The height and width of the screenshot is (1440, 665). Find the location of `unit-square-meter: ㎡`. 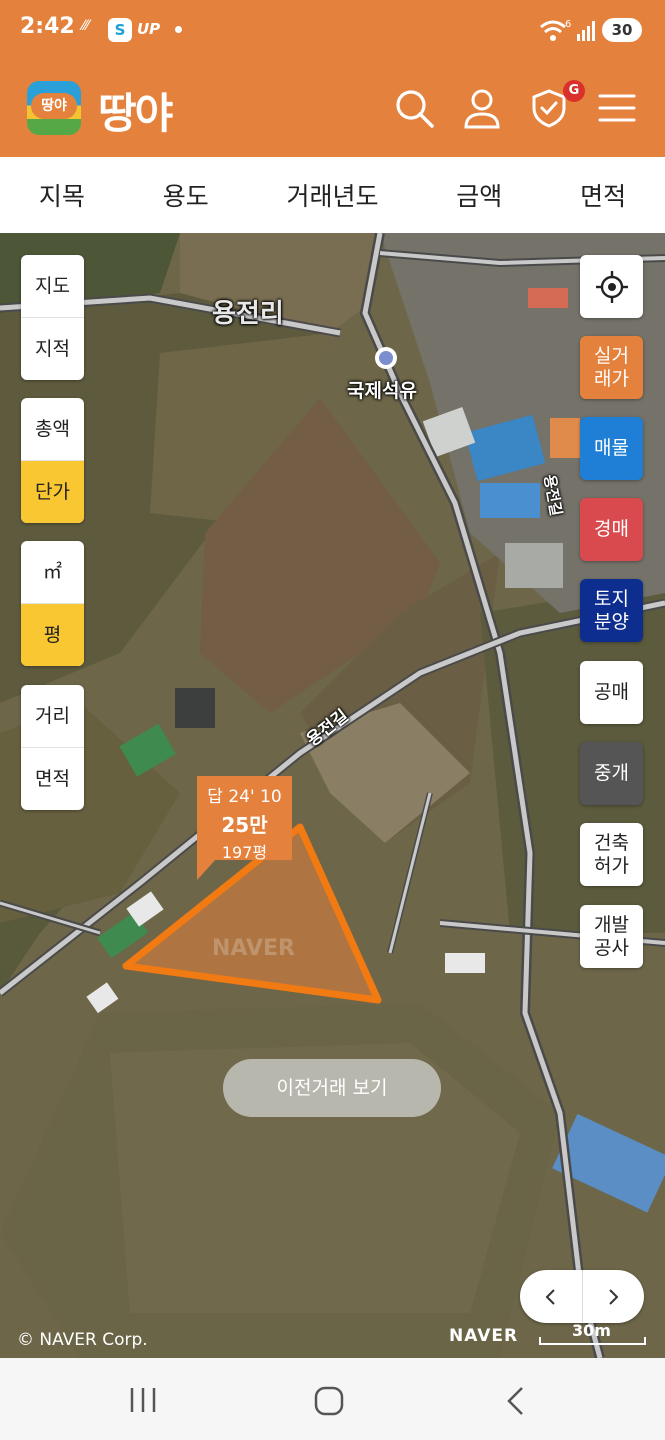

unit-square-meter: ㎡ is located at coordinates (52, 572).